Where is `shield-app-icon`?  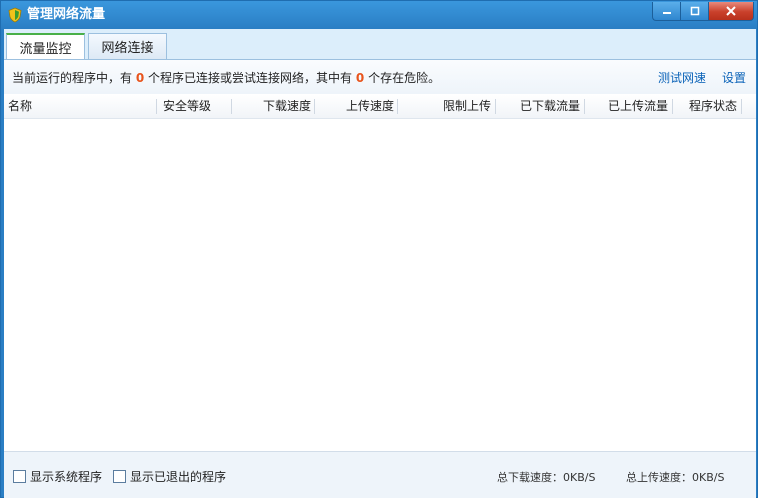 shield-app-icon is located at coordinates (15, 15).